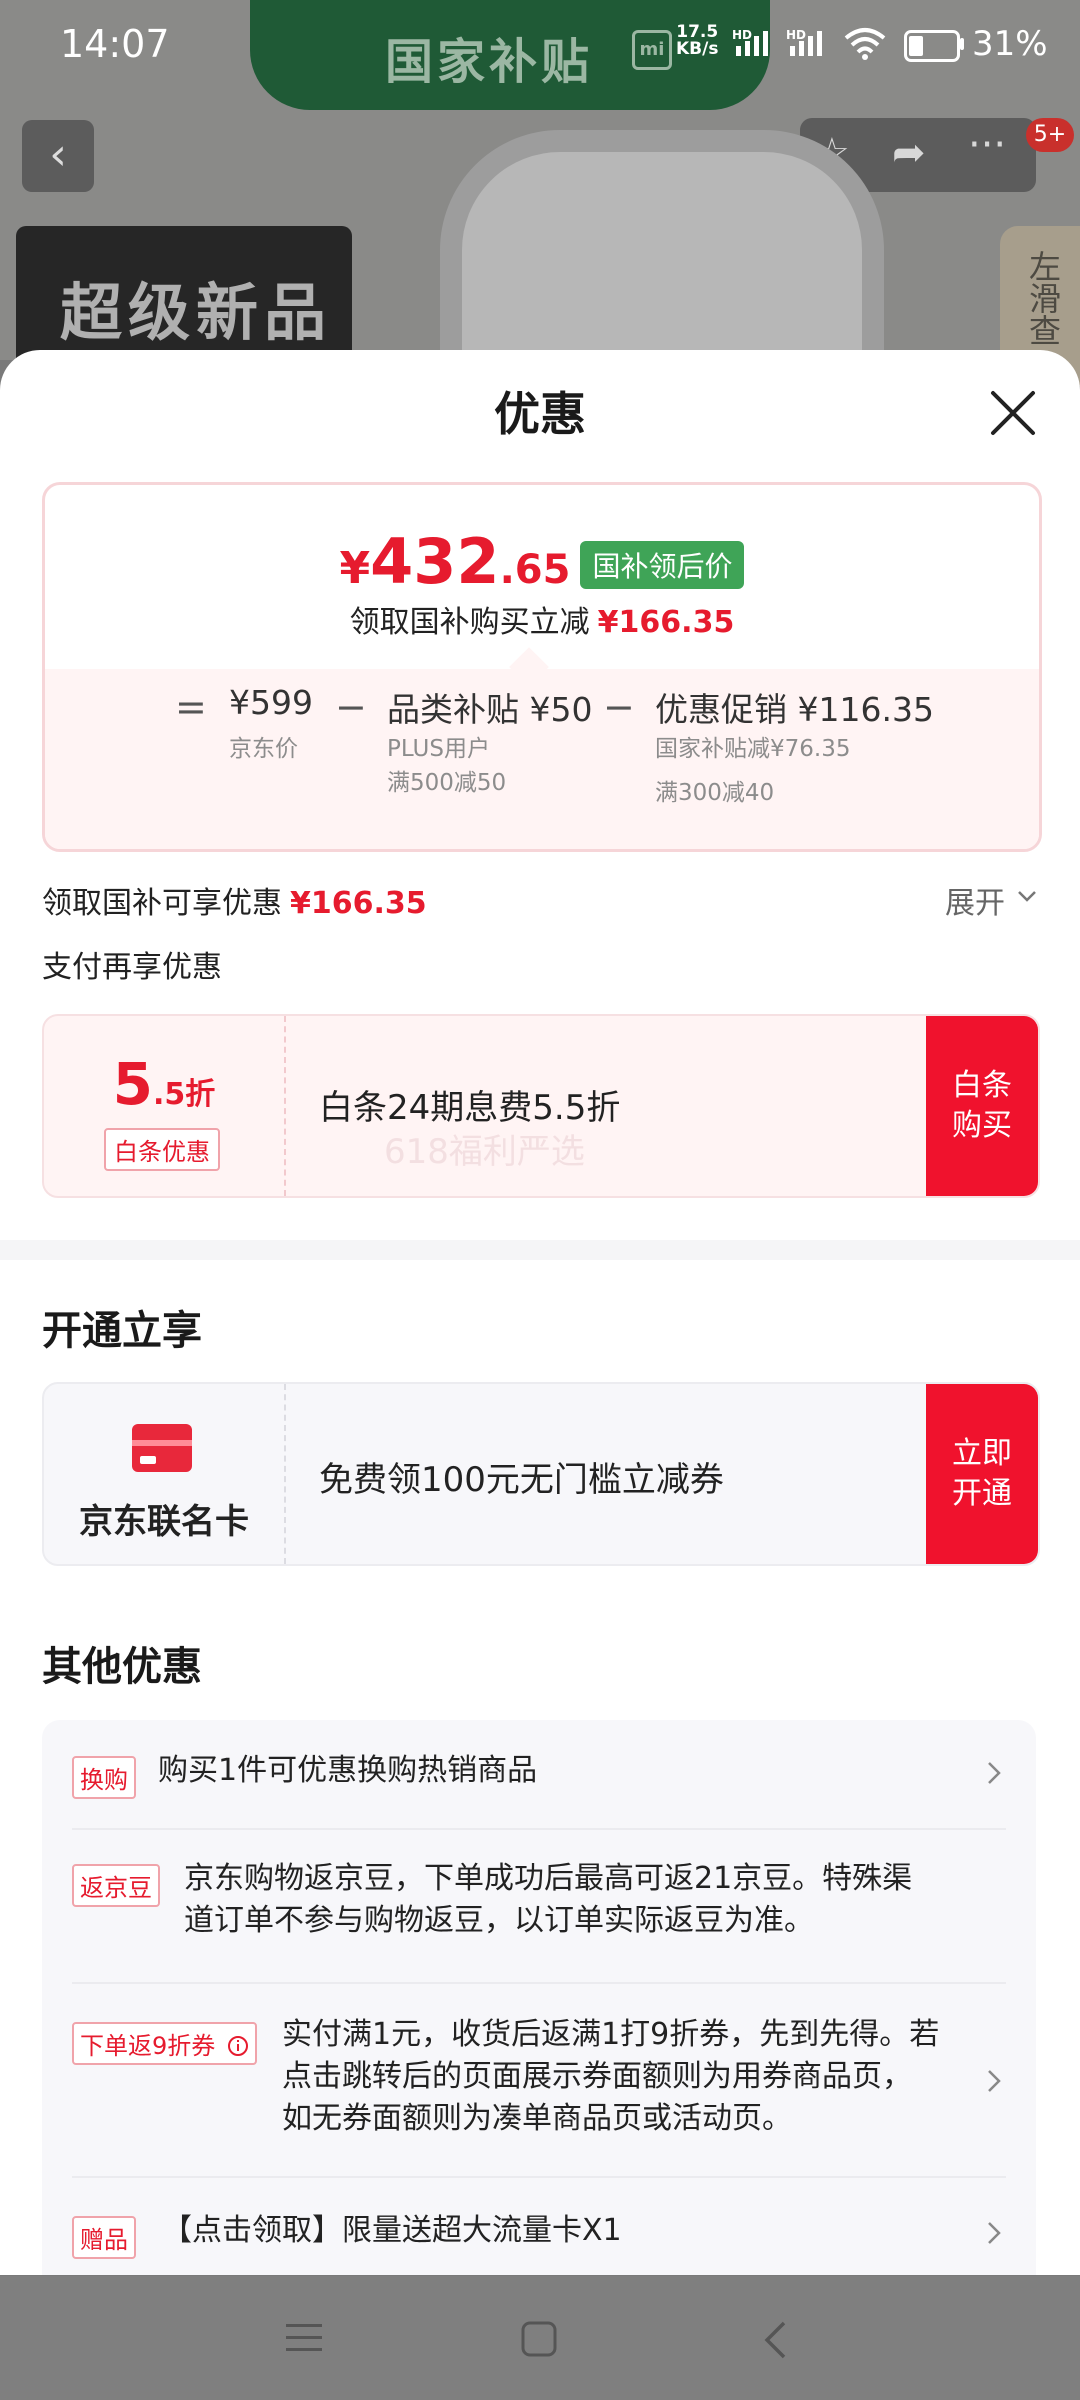 This screenshot has width=1080, height=2400. Describe the element at coordinates (987, 145) in the screenshot. I see `more-icon: ···` at that location.